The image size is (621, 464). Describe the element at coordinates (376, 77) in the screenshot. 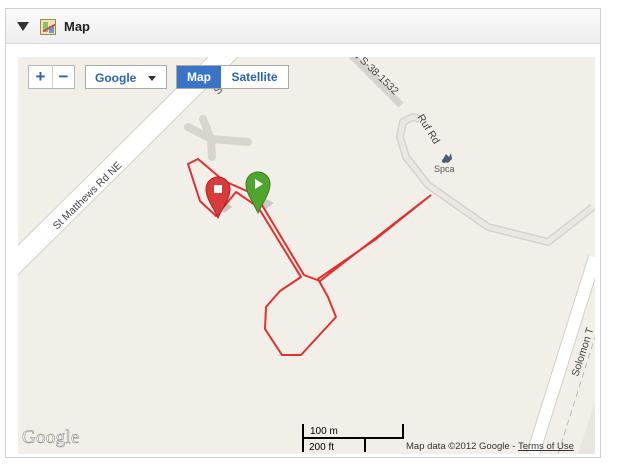

I see `road-label-s38: d S-38-1532` at that location.